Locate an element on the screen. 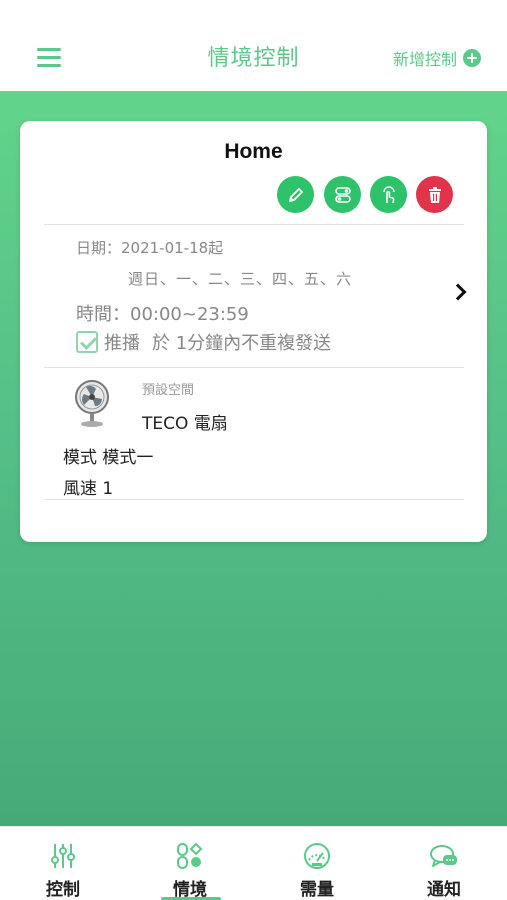 The width and height of the screenshot is (507, 900). chevron-right-icon is located at coordinates (458, 292).